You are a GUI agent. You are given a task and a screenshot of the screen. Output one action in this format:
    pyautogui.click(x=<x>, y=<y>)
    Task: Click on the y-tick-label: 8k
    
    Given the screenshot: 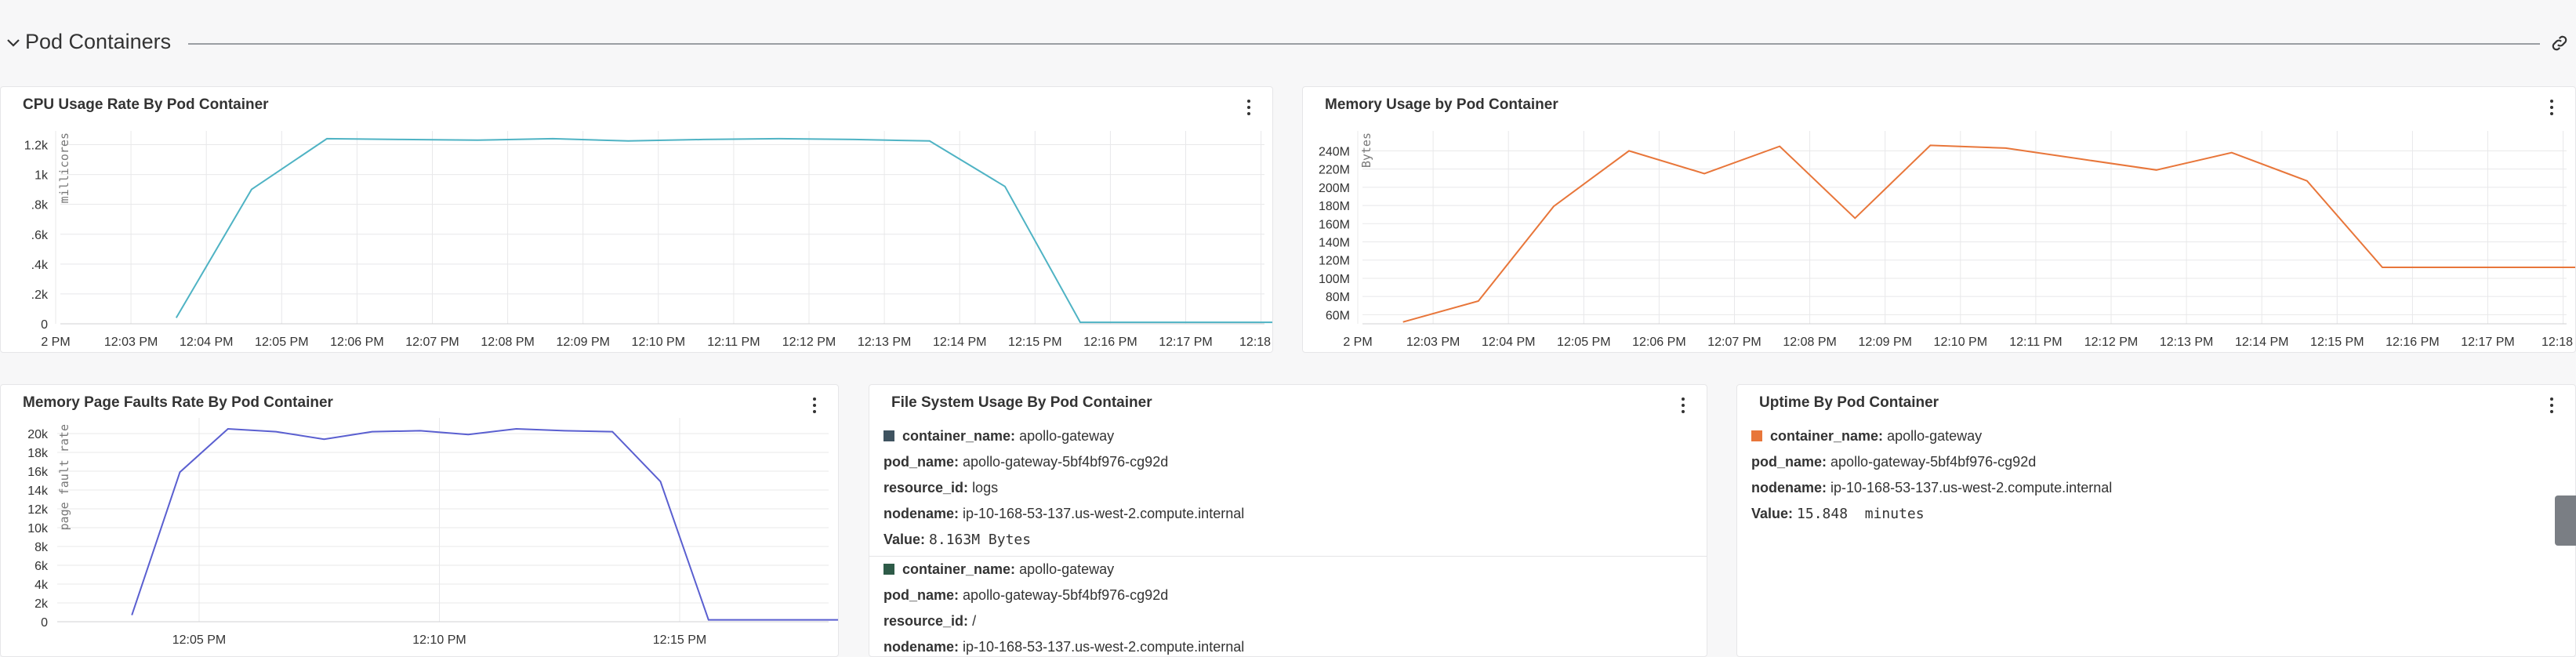 What is the action you would take?
    pyautogui.click(x=42, y=547)
    